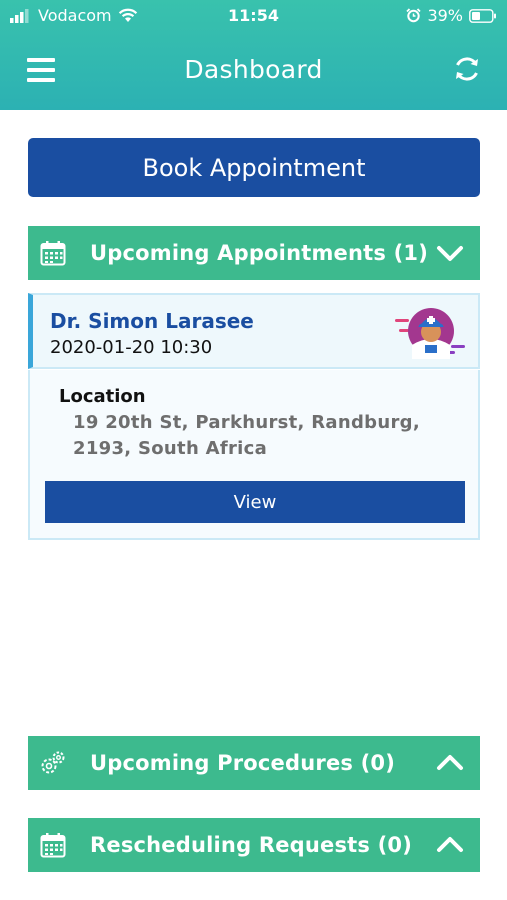 The height and width of the screenshot is (900, 507). I want to click on view-appointment-button: View, so click(255, 502).